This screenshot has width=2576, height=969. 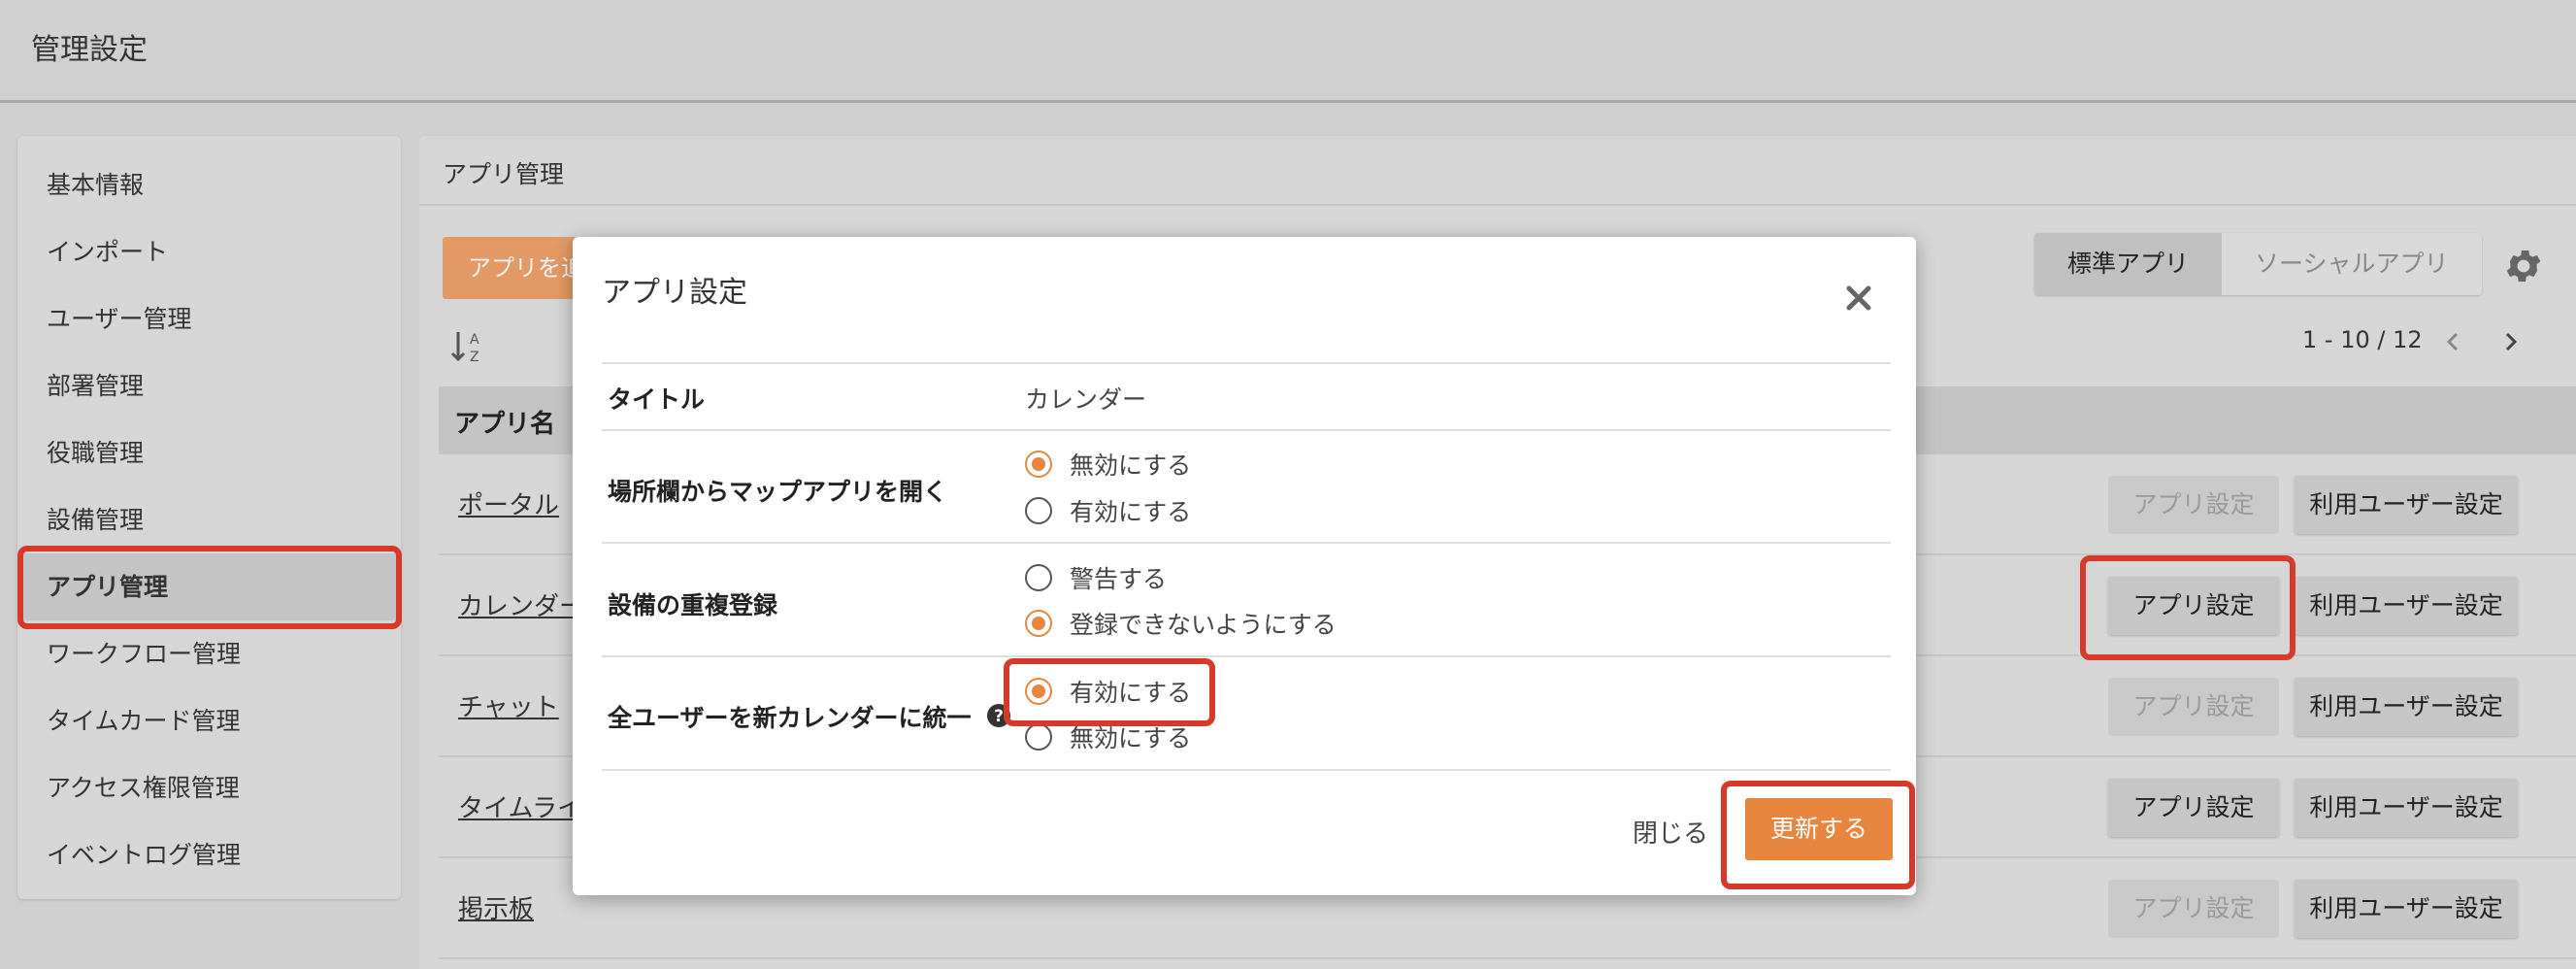 I want to click on sidebar-item-import: インポート, so click(x=209, y=252).